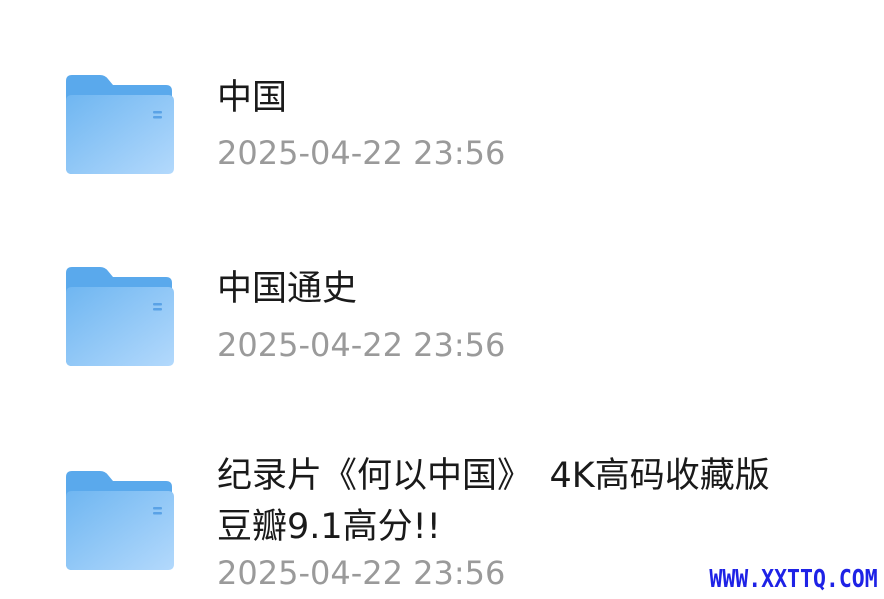 This screenshot has width=884, height=599. What do you see at coordinates (287, 289) in the screenshot?
I see `file-name: 中国通史` at bounding box center [287, 289].